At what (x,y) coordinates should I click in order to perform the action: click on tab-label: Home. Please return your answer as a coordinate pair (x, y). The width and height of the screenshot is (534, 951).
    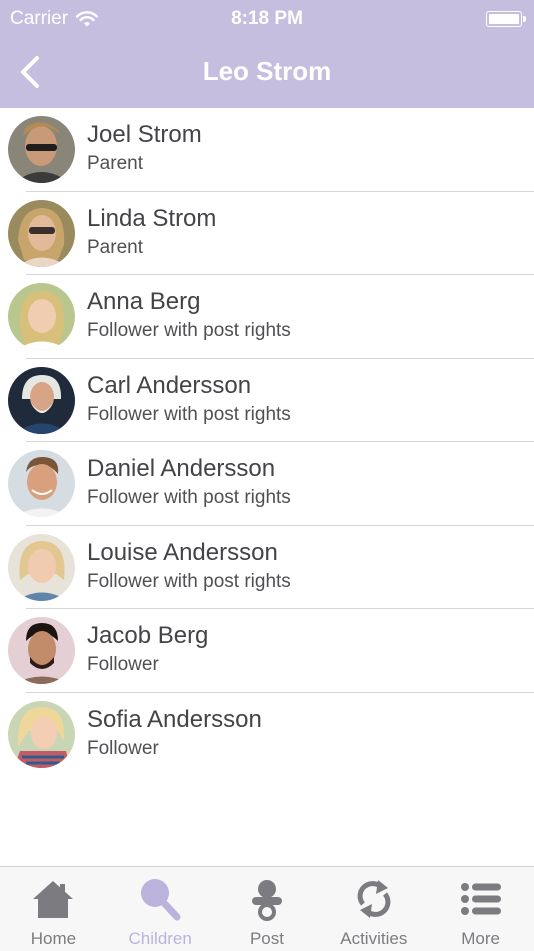
    Looking at the image, I should click on (53, 938).